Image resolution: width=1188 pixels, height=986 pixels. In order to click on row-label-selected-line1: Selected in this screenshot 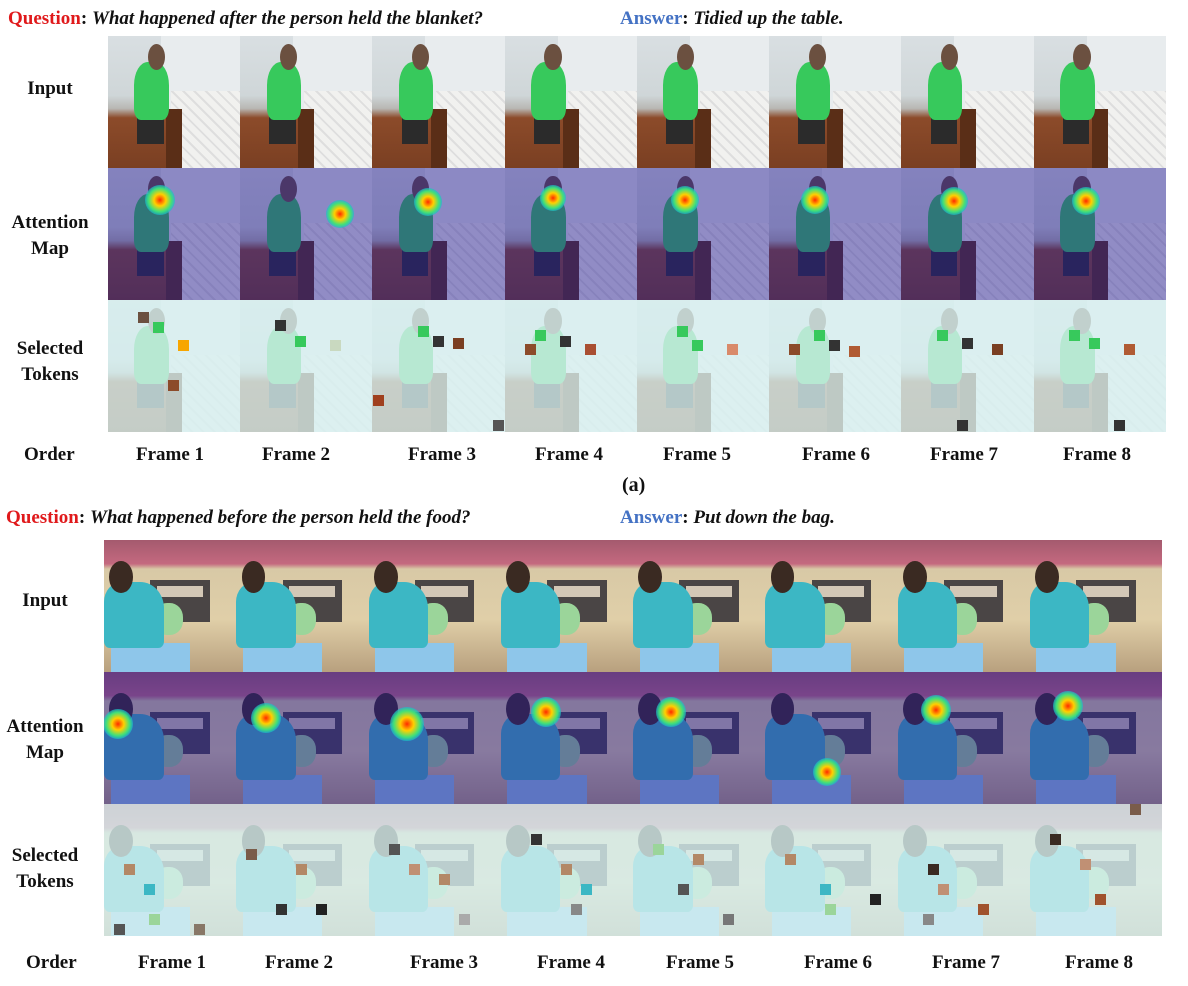, I will do `click(45, 855)`.